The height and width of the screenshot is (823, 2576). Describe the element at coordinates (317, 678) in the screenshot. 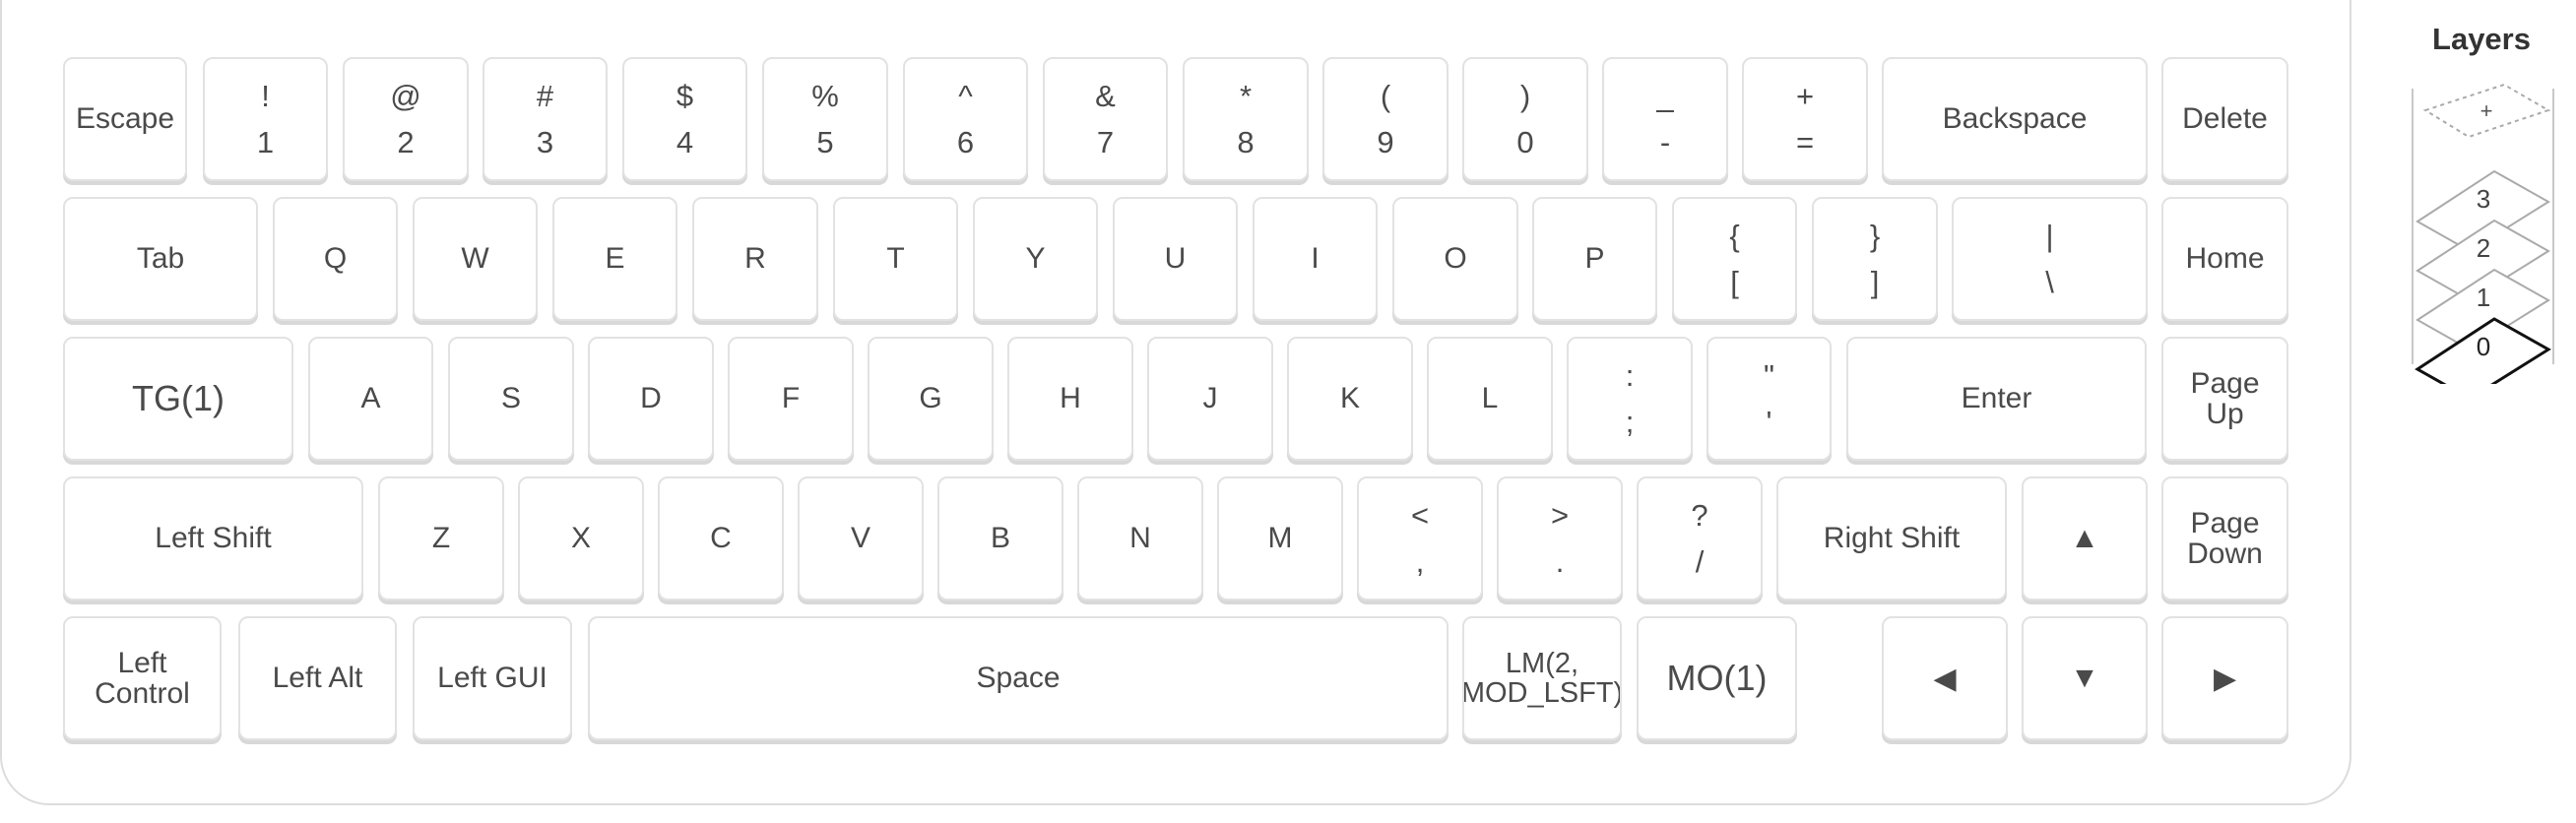

I see `key-left-alt: Left Alt` at that location.